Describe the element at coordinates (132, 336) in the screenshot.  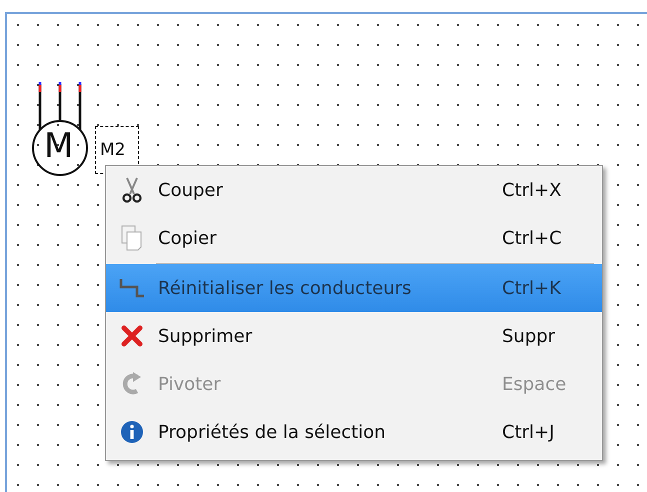
I see `delete-icon` at that location.